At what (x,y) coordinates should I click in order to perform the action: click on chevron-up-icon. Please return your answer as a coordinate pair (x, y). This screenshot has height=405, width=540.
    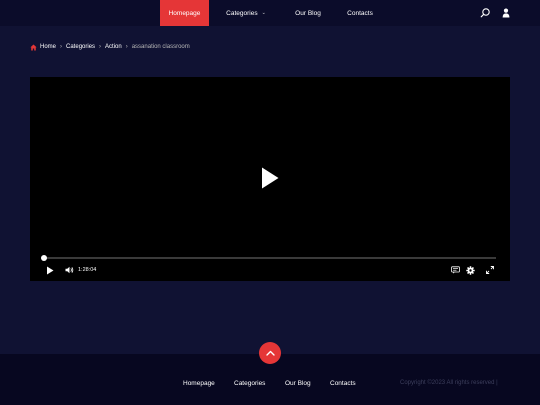
    Looking at the image, I should click on (270, 353).